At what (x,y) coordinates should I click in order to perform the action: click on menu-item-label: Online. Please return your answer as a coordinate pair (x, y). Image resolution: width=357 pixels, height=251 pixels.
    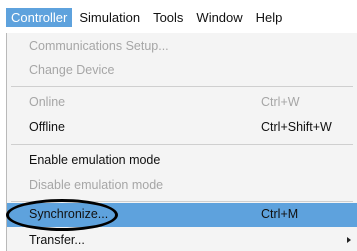
    Looking at the image, I should click on (47, 102).